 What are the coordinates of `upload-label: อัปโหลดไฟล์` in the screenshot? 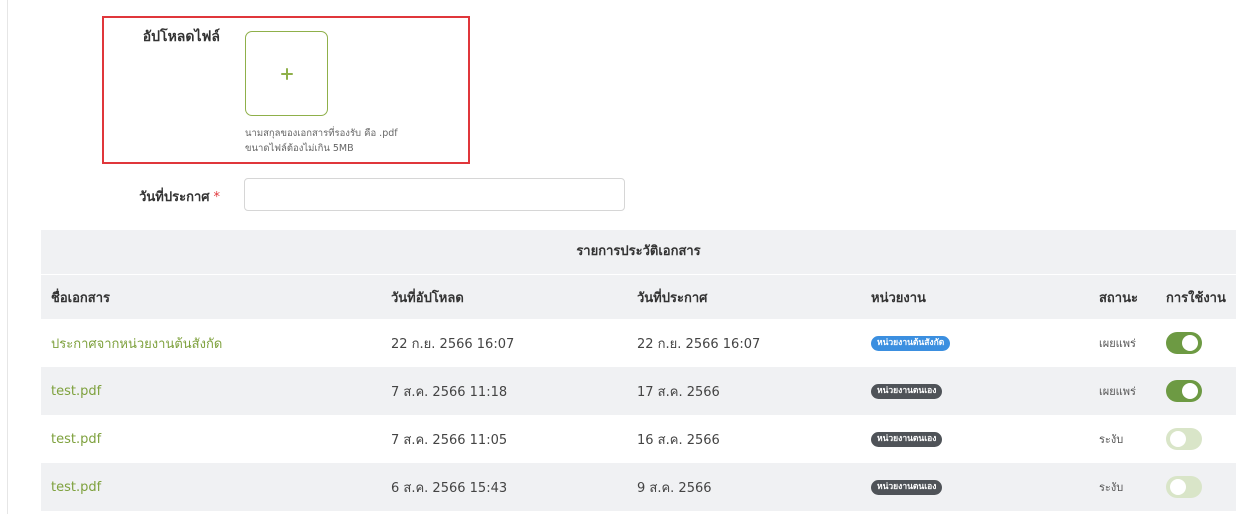 It's located at (181, 37).